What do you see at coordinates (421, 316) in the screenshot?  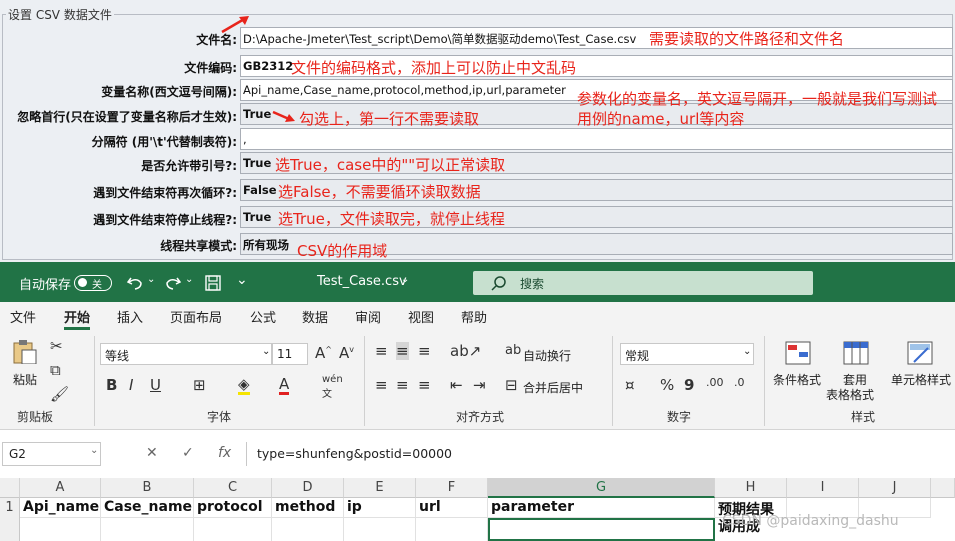 I see `tab-view: 视图` at bounding box center [421, 316].